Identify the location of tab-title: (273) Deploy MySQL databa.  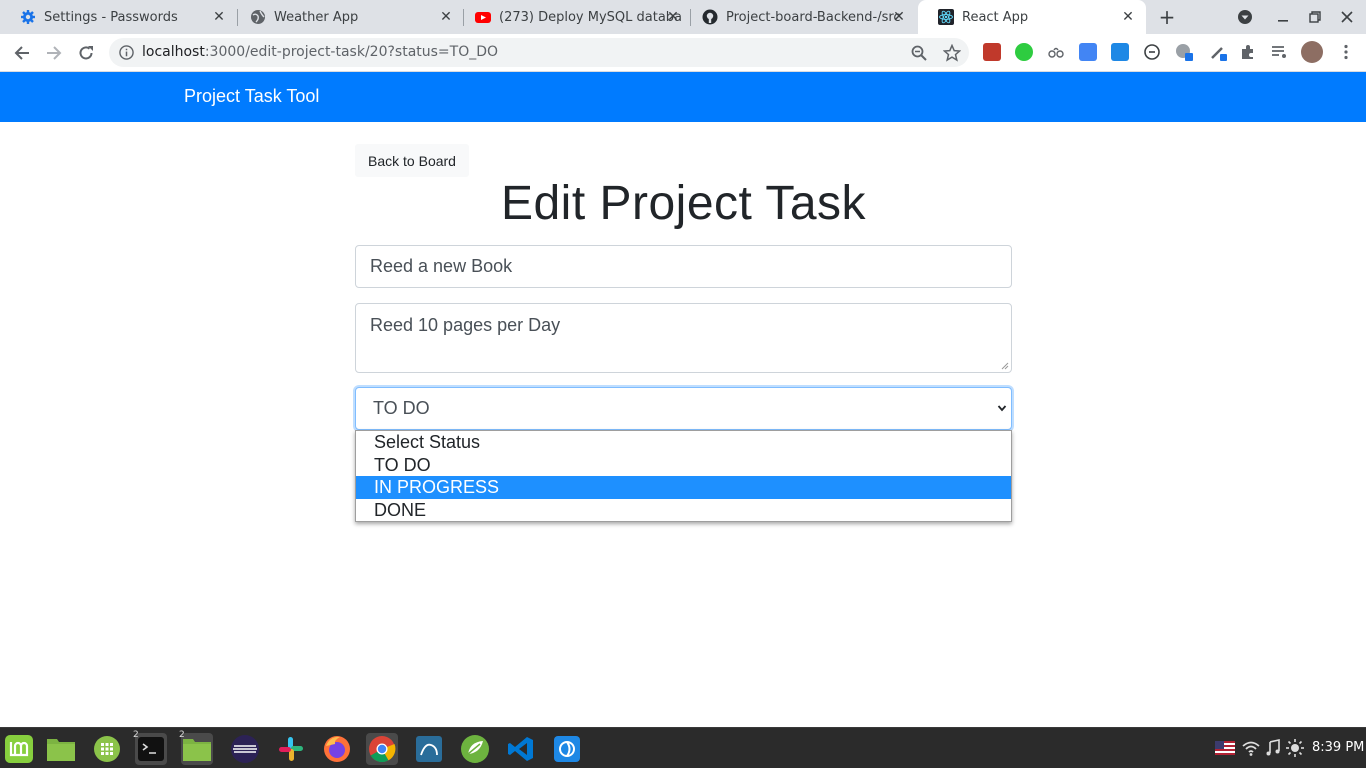
(591, 17).